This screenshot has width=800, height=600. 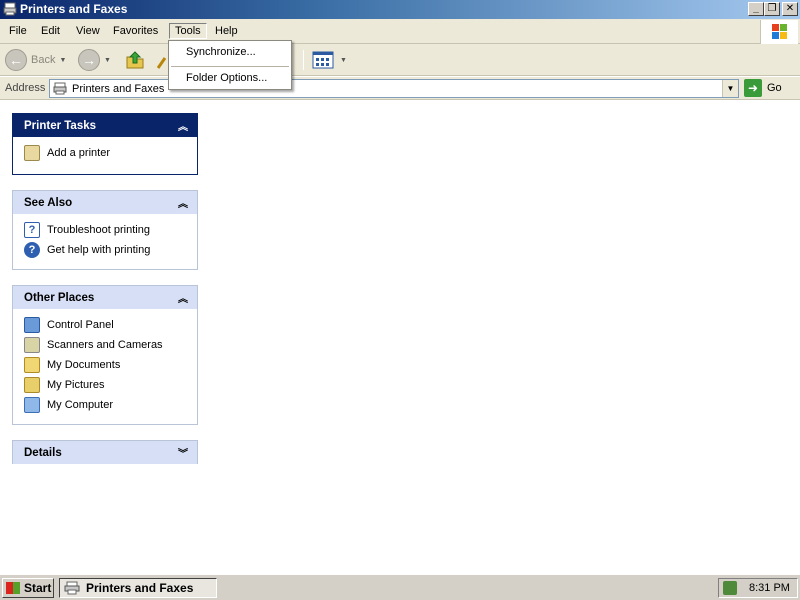 I want to click on back-button: ← Back ▼, so click(x=35, y=60).